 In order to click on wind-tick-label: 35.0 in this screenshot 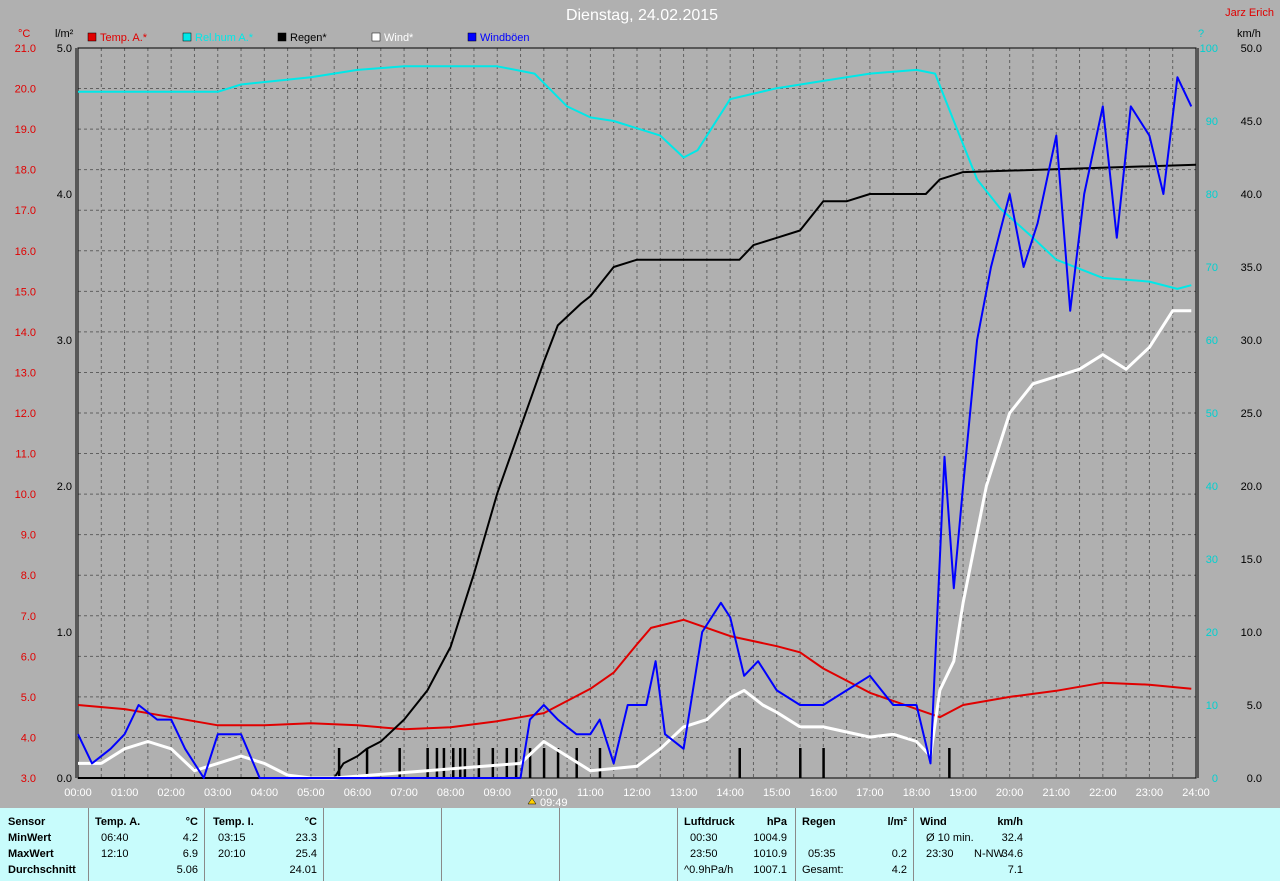, I will do `click(1251, 268)`.